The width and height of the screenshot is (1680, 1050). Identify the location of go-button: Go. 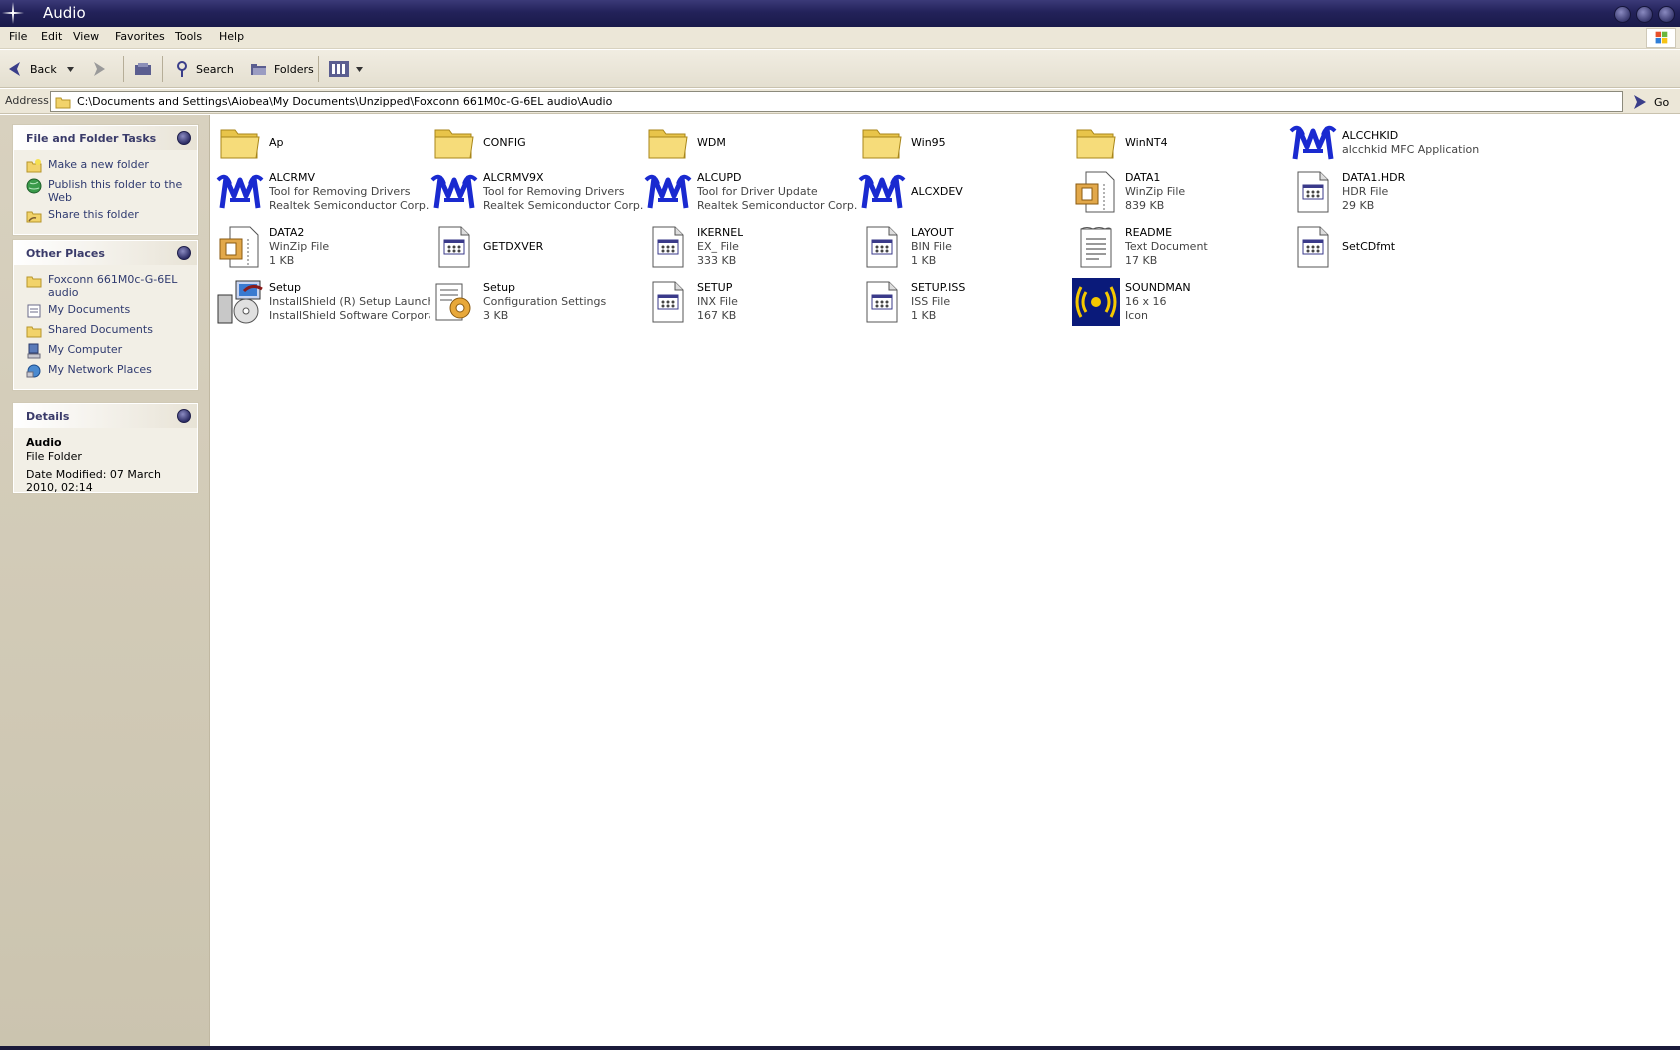
(1650, 102).